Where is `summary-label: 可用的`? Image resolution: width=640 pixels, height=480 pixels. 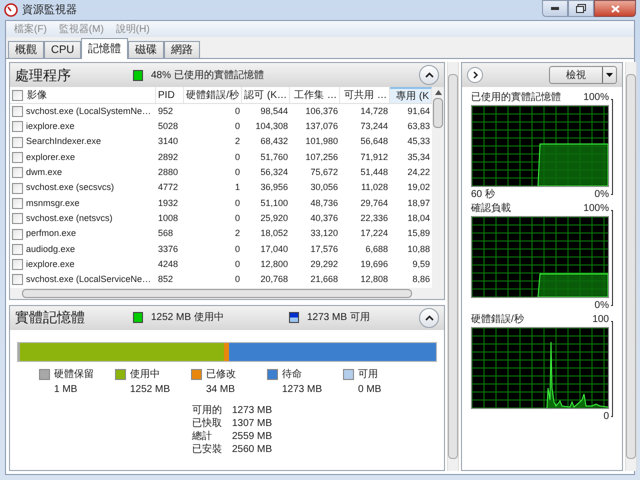 summary-label: 可用的 is located at coordinates (207, 411).